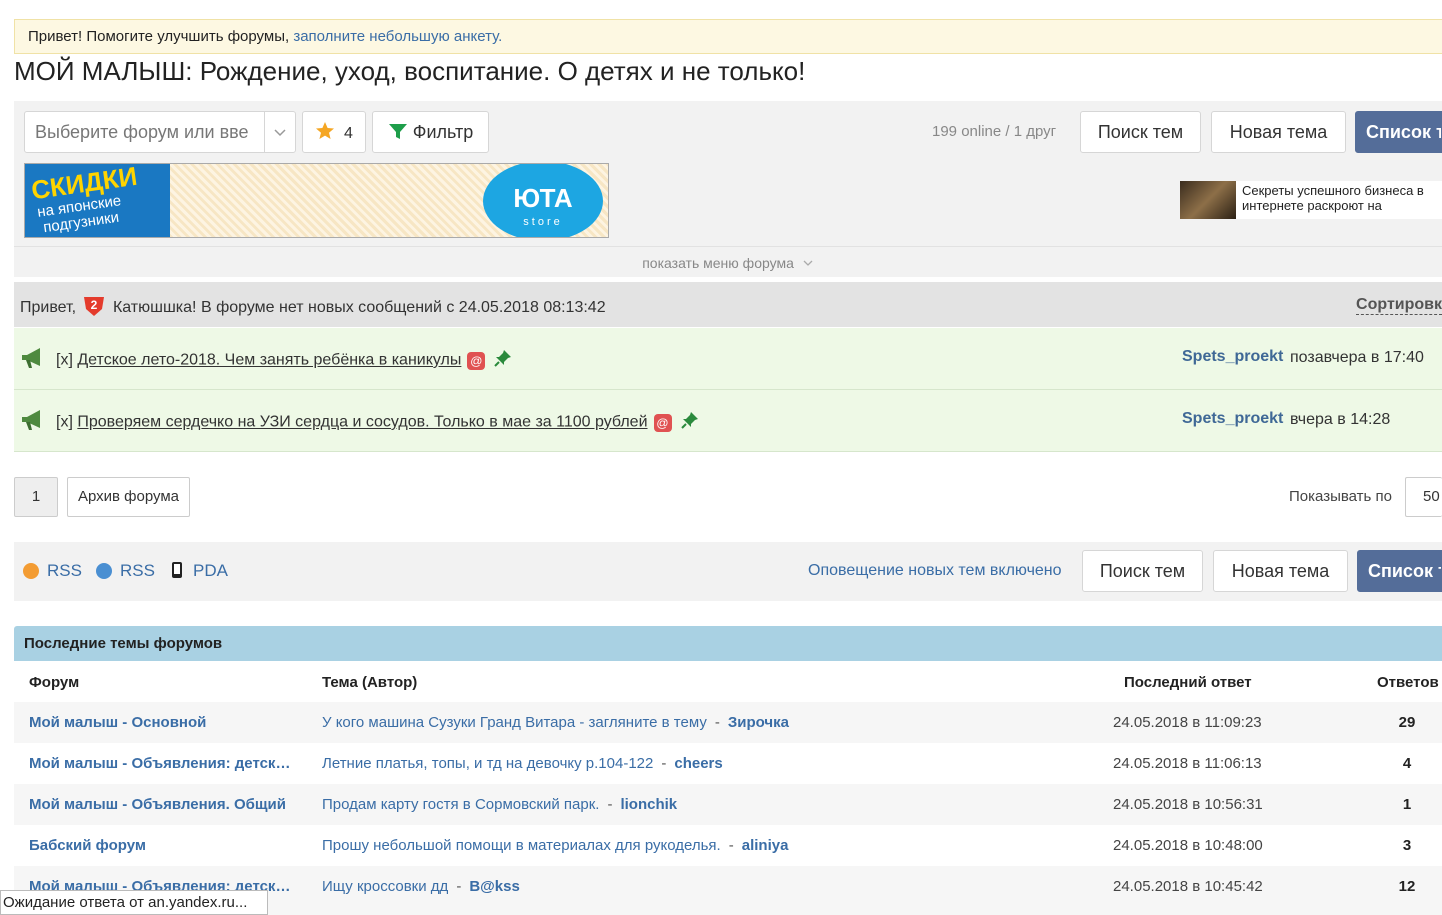 This screenshot has width=1442, height=915. I want to click on mention-icon: @, so click(662, 422).